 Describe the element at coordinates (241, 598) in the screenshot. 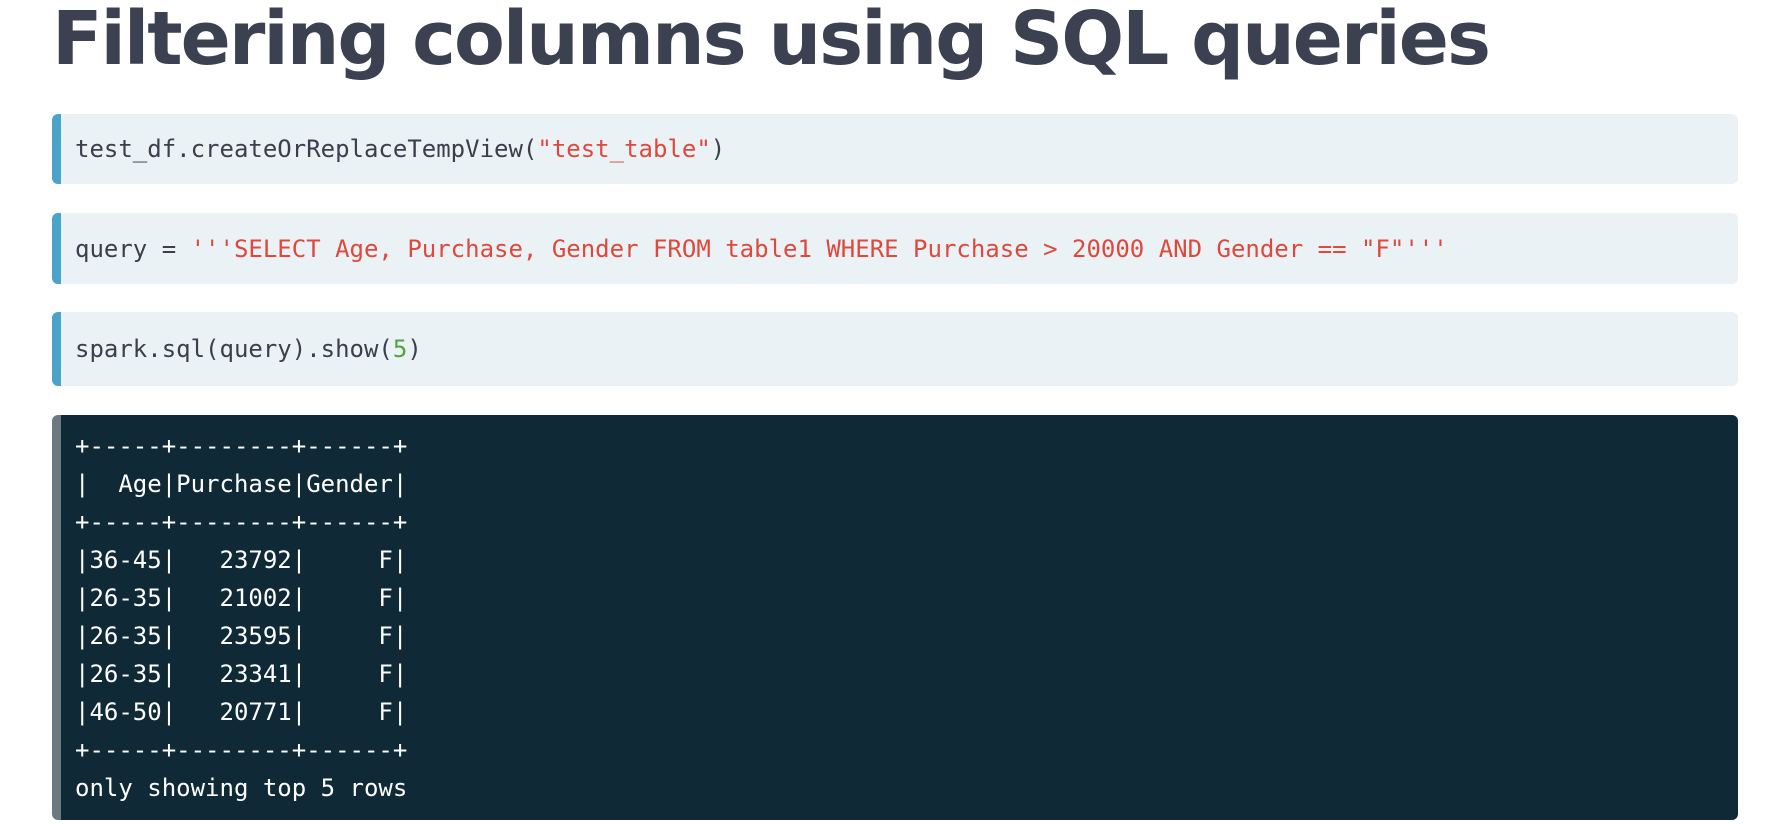

I see `output-table-row: |26-35| 21002| F|` at that location.